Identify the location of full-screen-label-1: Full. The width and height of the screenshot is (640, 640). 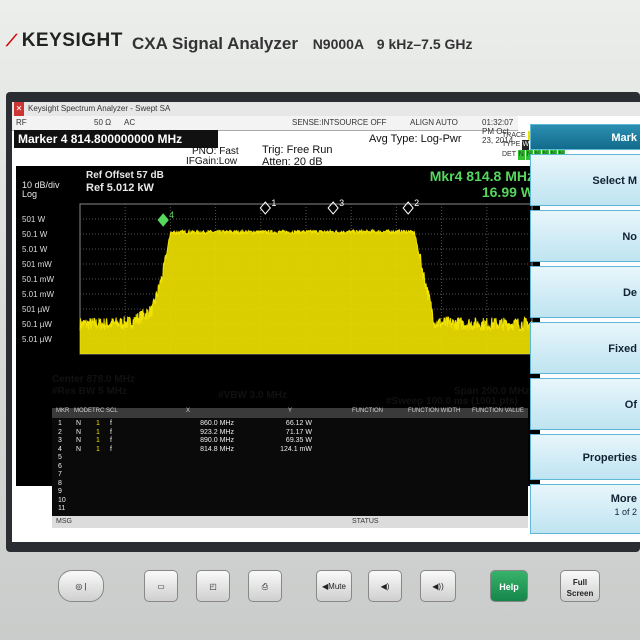
(580, 582).